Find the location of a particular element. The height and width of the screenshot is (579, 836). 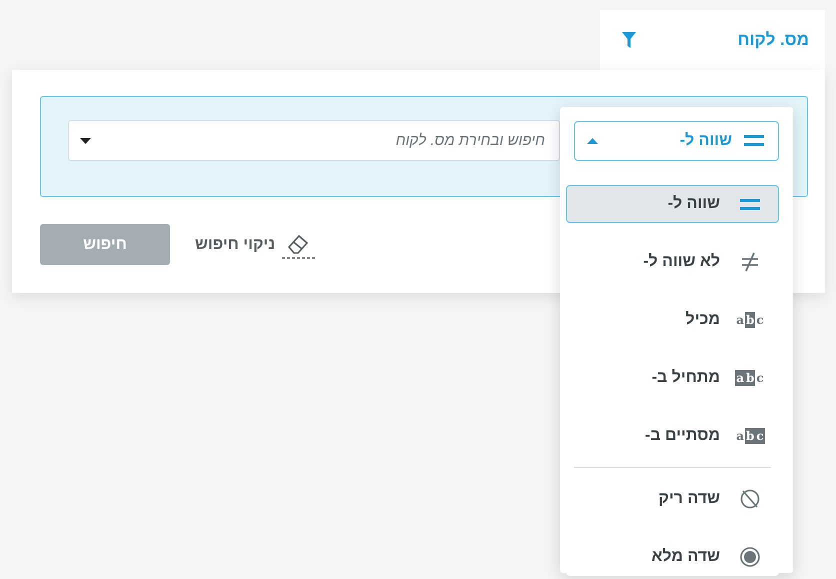

filter-icon is located at coordinates (629, 40).